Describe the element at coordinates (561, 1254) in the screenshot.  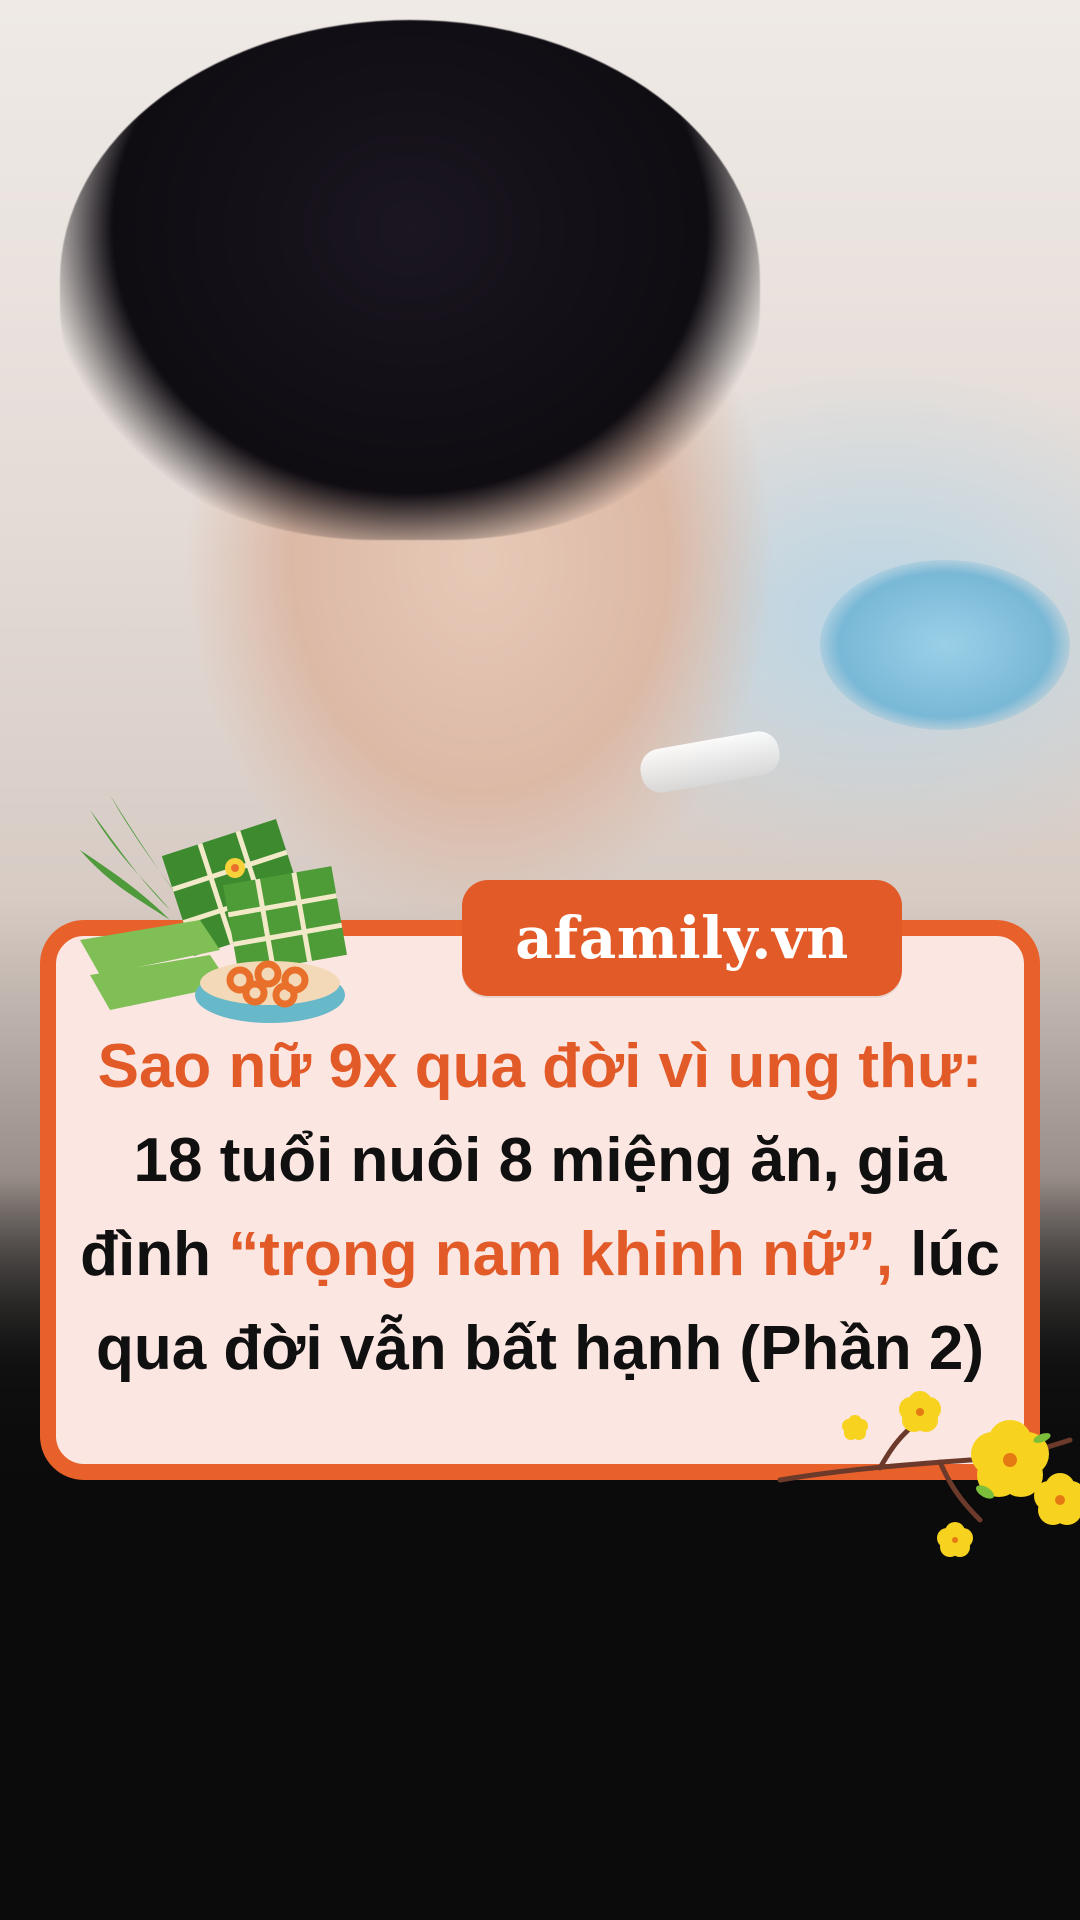
I see `headline-line-3-accent: “trọng nam khinh nữ”,` at that location.